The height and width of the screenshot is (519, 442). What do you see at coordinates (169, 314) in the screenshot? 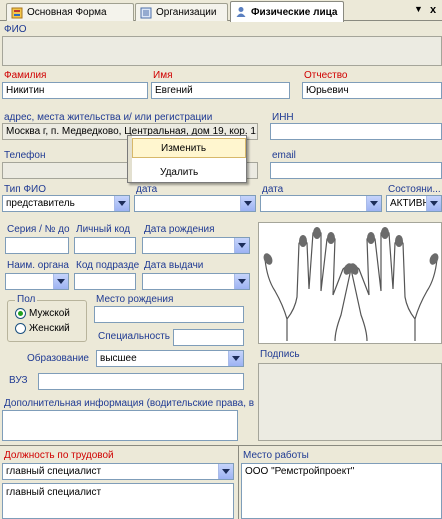
I see `birth-place-field` at bounding box center [169, 314].